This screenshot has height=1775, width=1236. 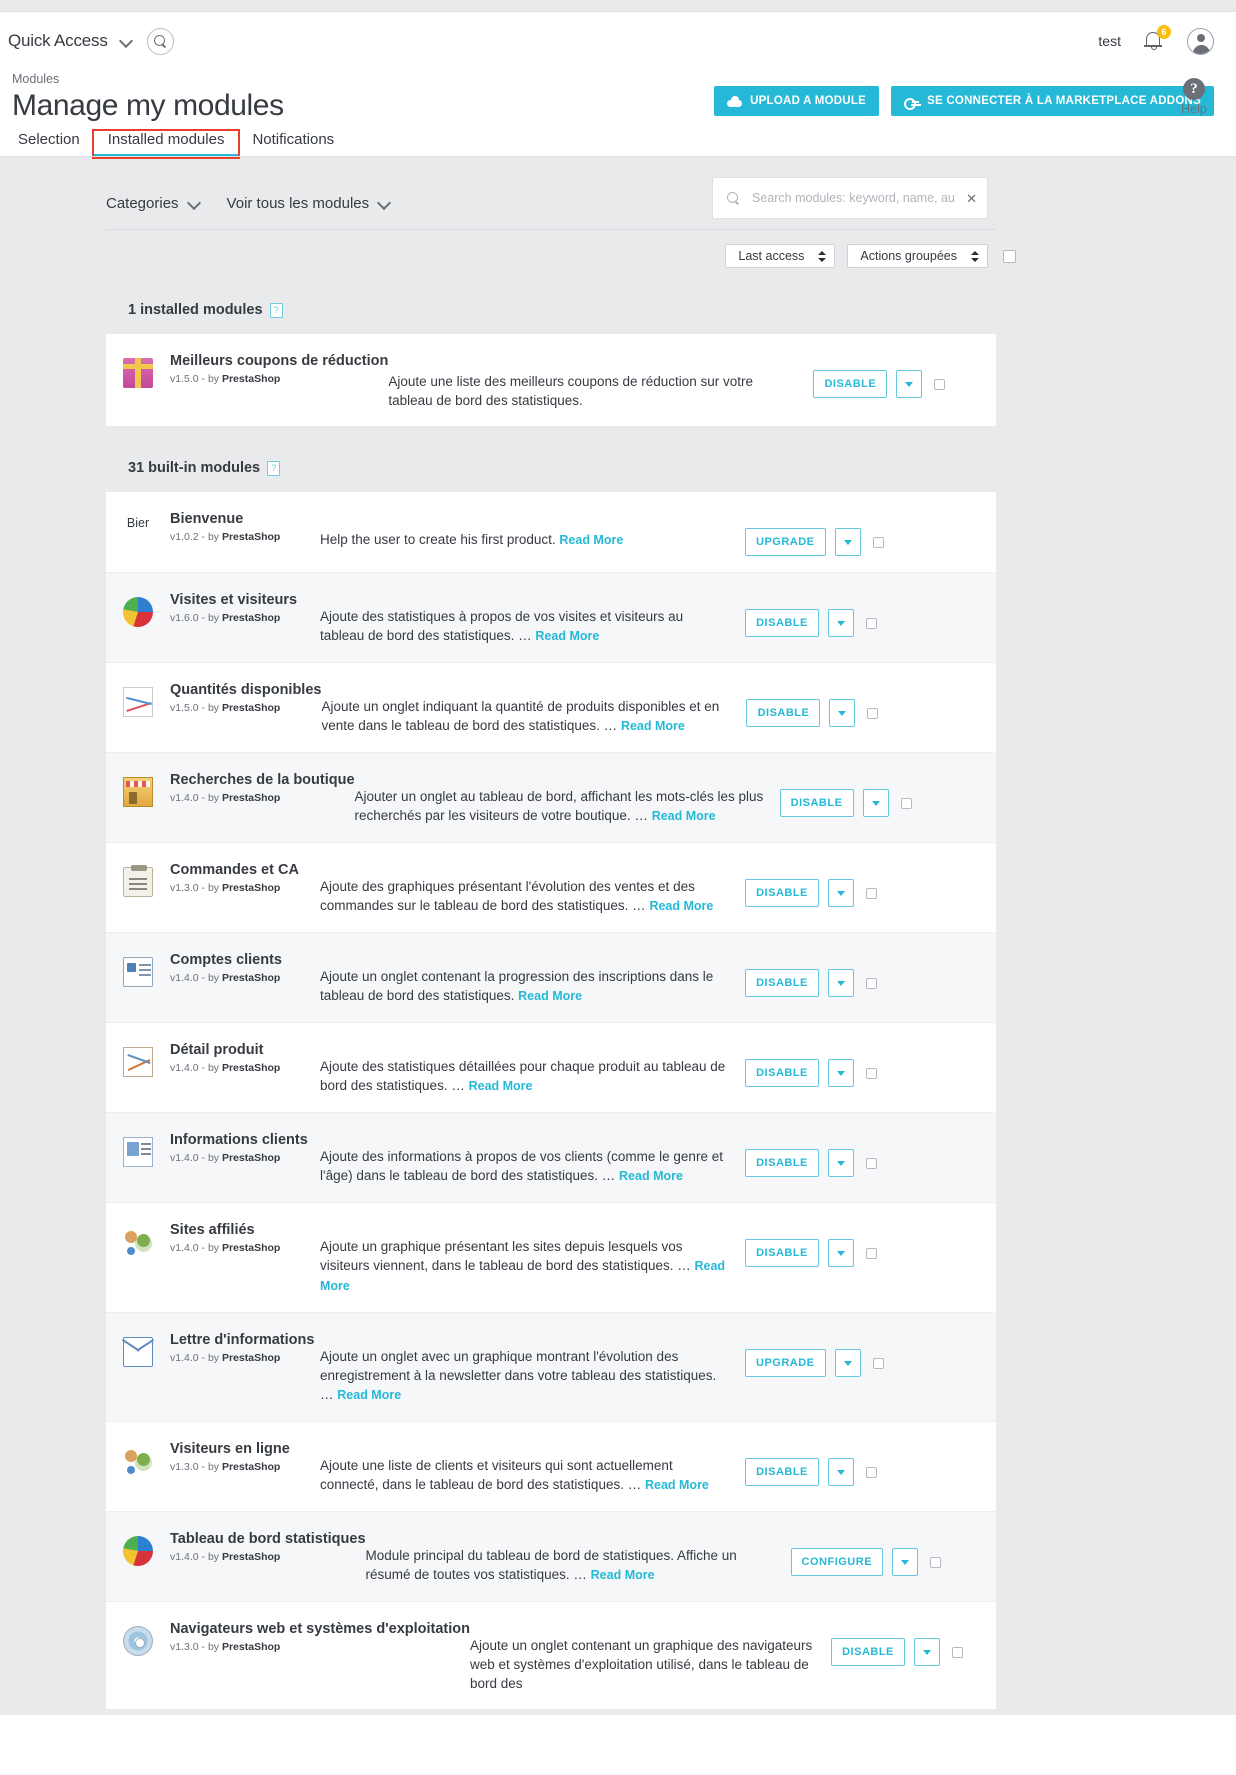 What do you see at coordinates (971, 198) in the screenshot?
I see `clear-search-icon: ✕` at bounding box center [971, 198].